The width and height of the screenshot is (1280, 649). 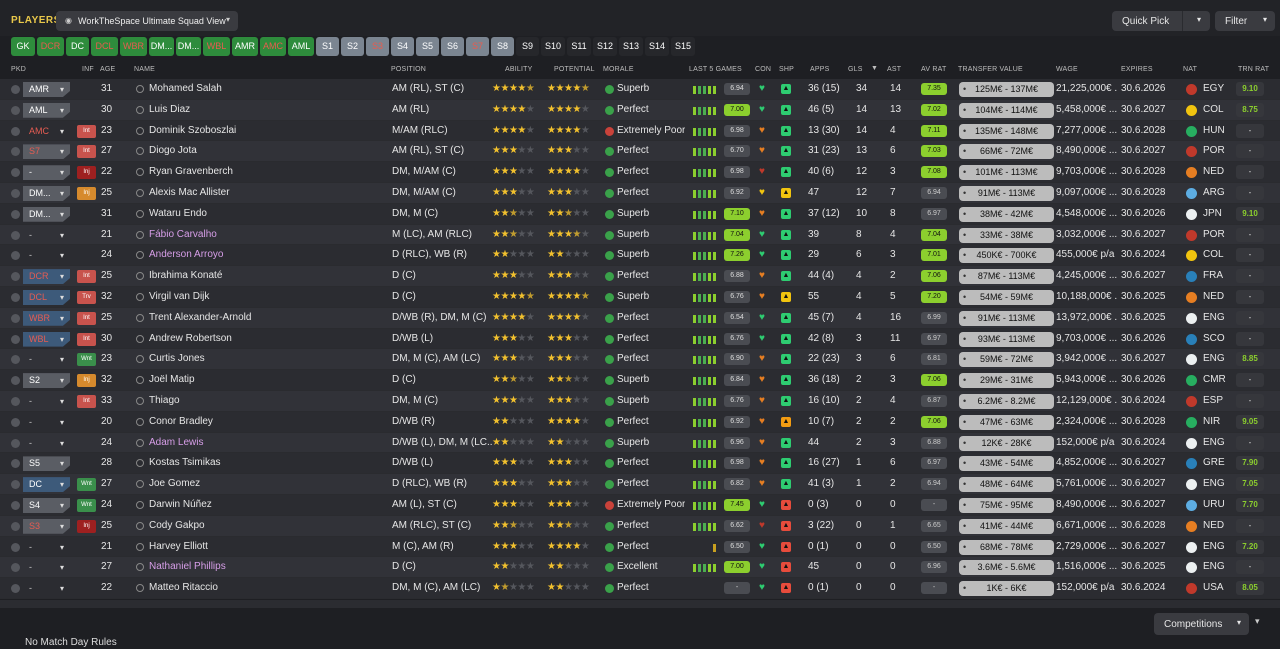 What do you see at coordinates (46, 131) in the screenshot?
I see `picked-position-selector: AMC ▾` at bounding box center [46, 131].